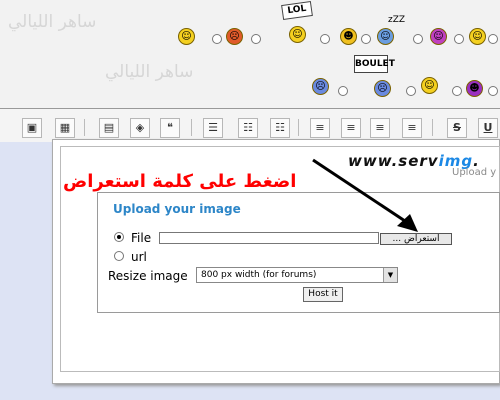 This screenshot has width=500, height=400. I want to click on align-right-icon: ≡, so click(351, 128).